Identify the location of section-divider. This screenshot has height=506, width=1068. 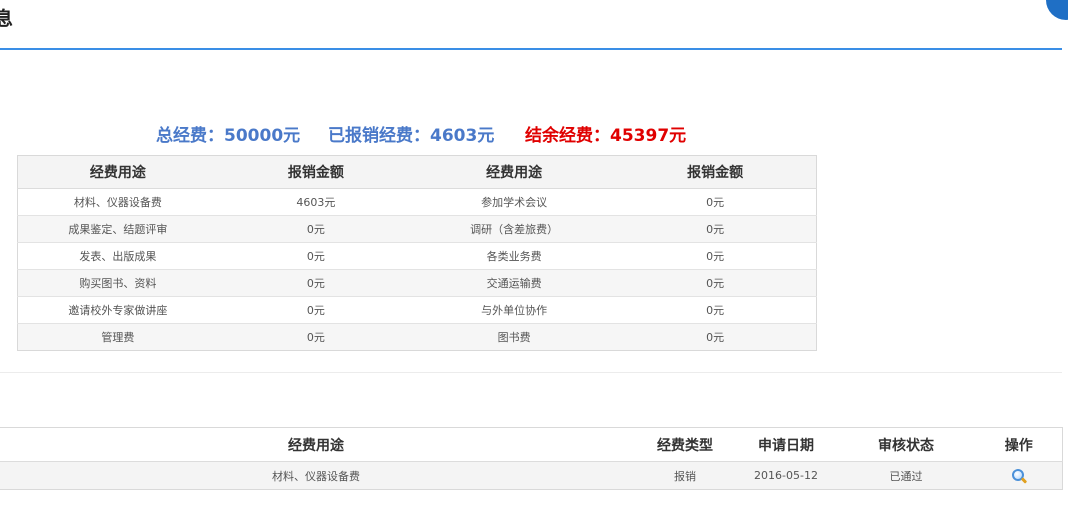
(531, 372).